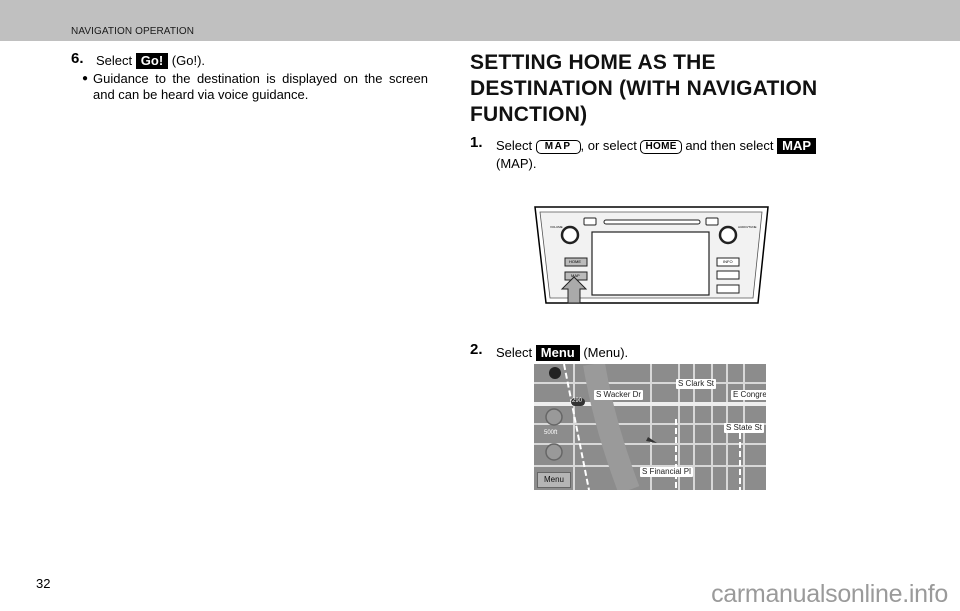 Image resolution: width=960 pixels, height=611 pixels. I want to click on map-button-label: MAP, so click(575, 275).